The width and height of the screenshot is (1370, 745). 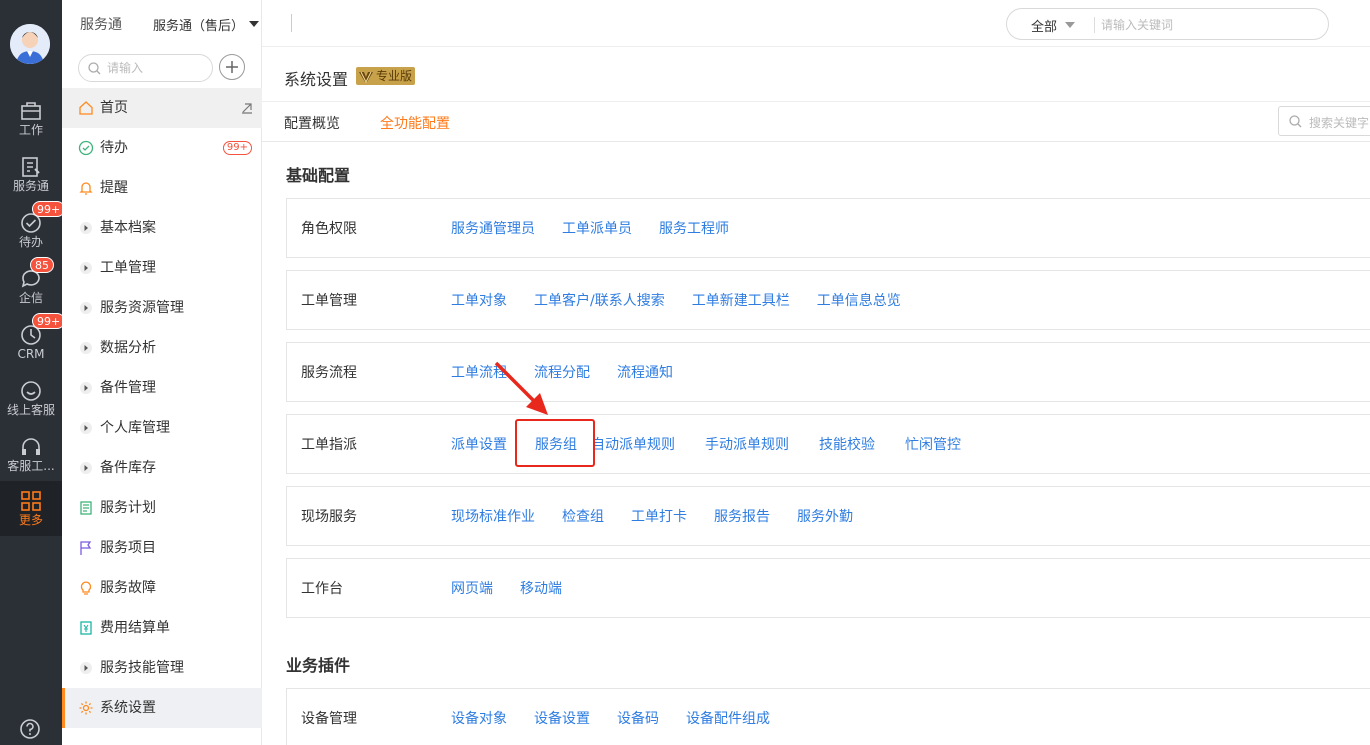 I want to click on config-search: 搜索关键字, so click(x=1324, y=121).